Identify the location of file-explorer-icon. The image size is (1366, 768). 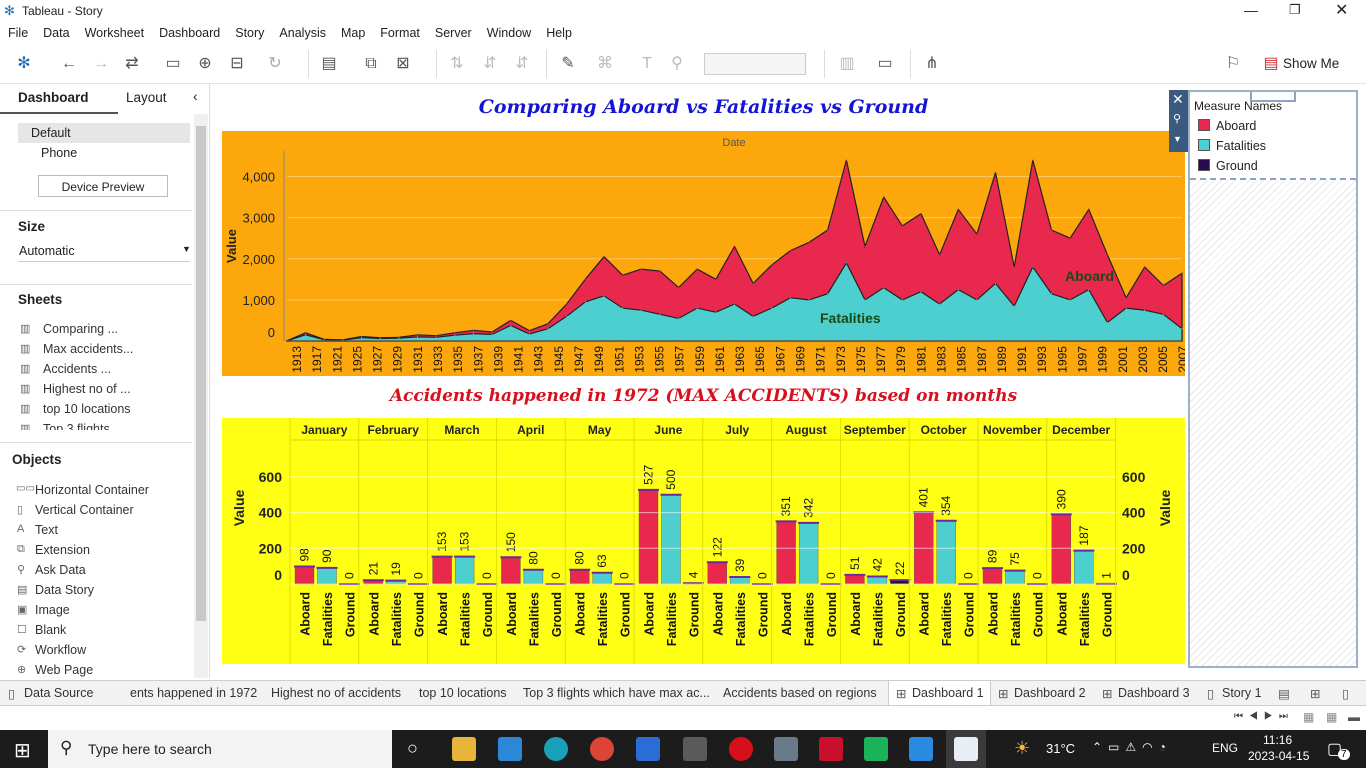
(464, 749).